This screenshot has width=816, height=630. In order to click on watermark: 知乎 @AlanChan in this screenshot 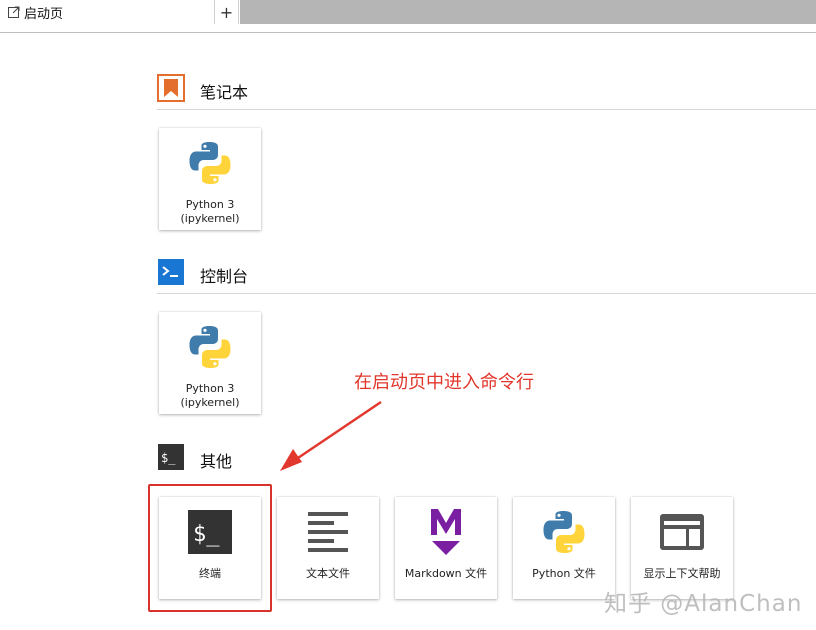, I will do `click(703, 604)`.